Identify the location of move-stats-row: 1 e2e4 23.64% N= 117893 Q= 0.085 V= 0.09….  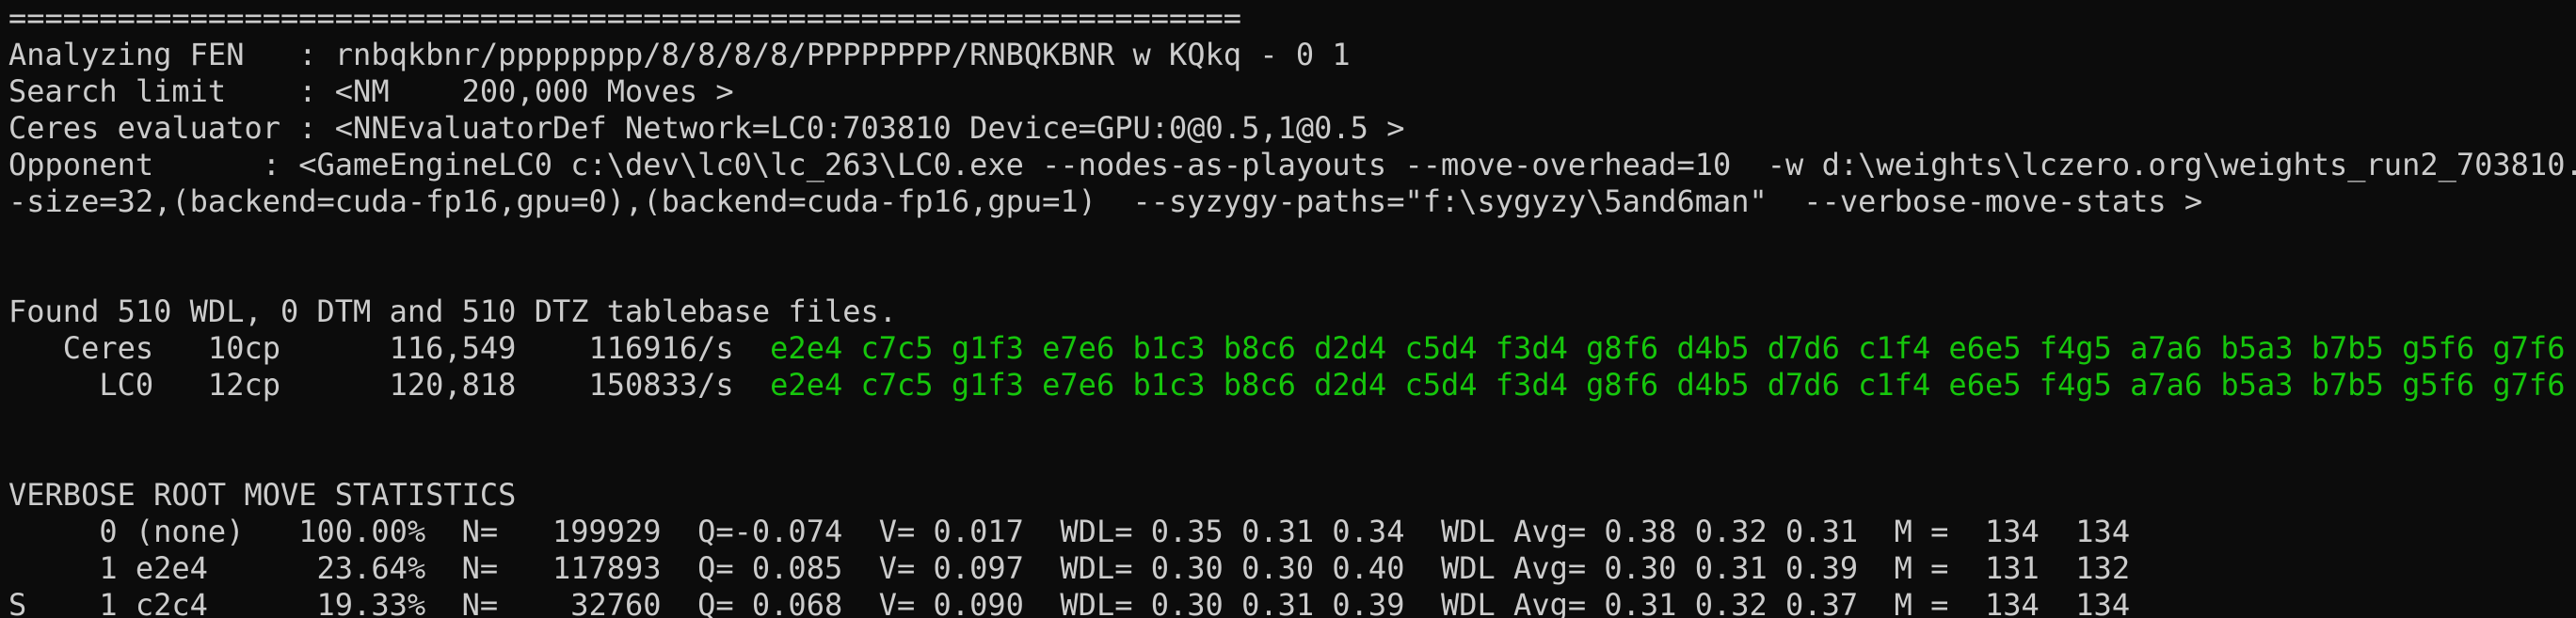
(1069, 568).